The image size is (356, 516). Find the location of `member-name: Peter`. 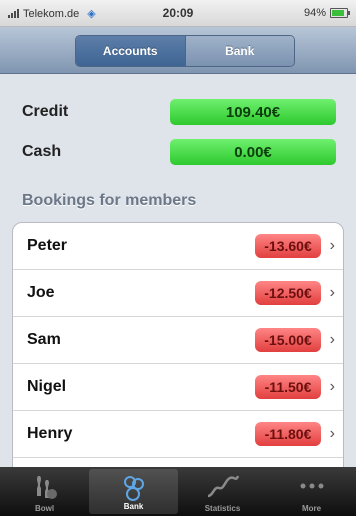

member-name: Peter is located at coordinates (47, 245).